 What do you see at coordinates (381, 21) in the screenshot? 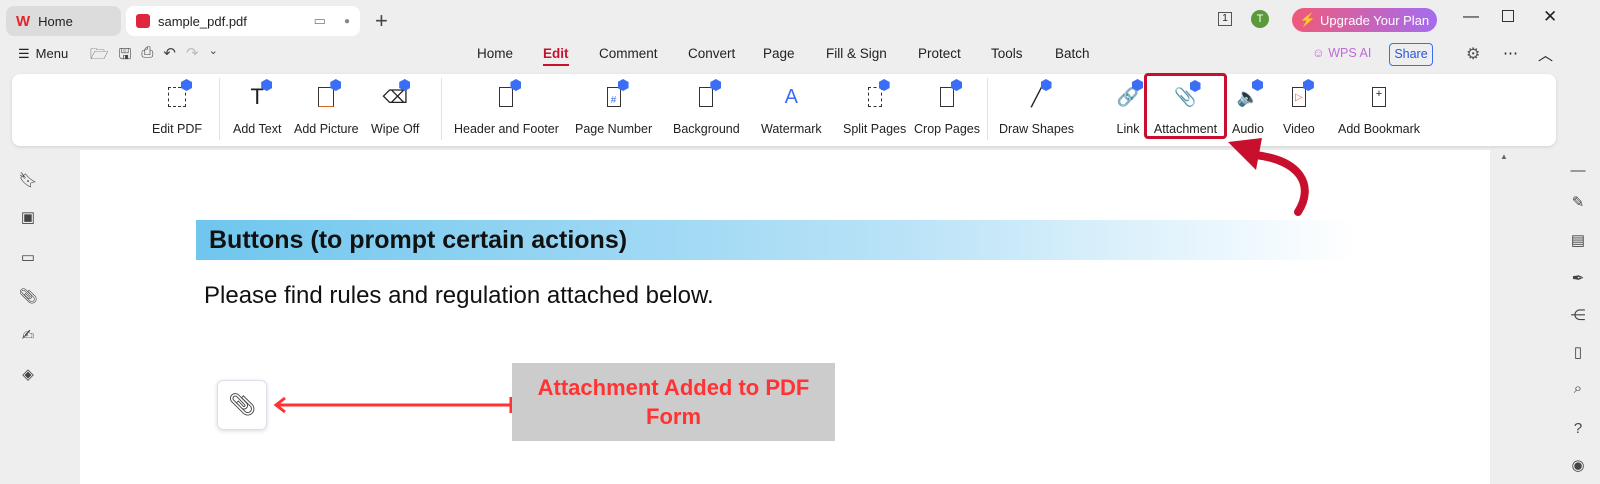
I see `new-tab-button: +` at bounding box center [381, 21].